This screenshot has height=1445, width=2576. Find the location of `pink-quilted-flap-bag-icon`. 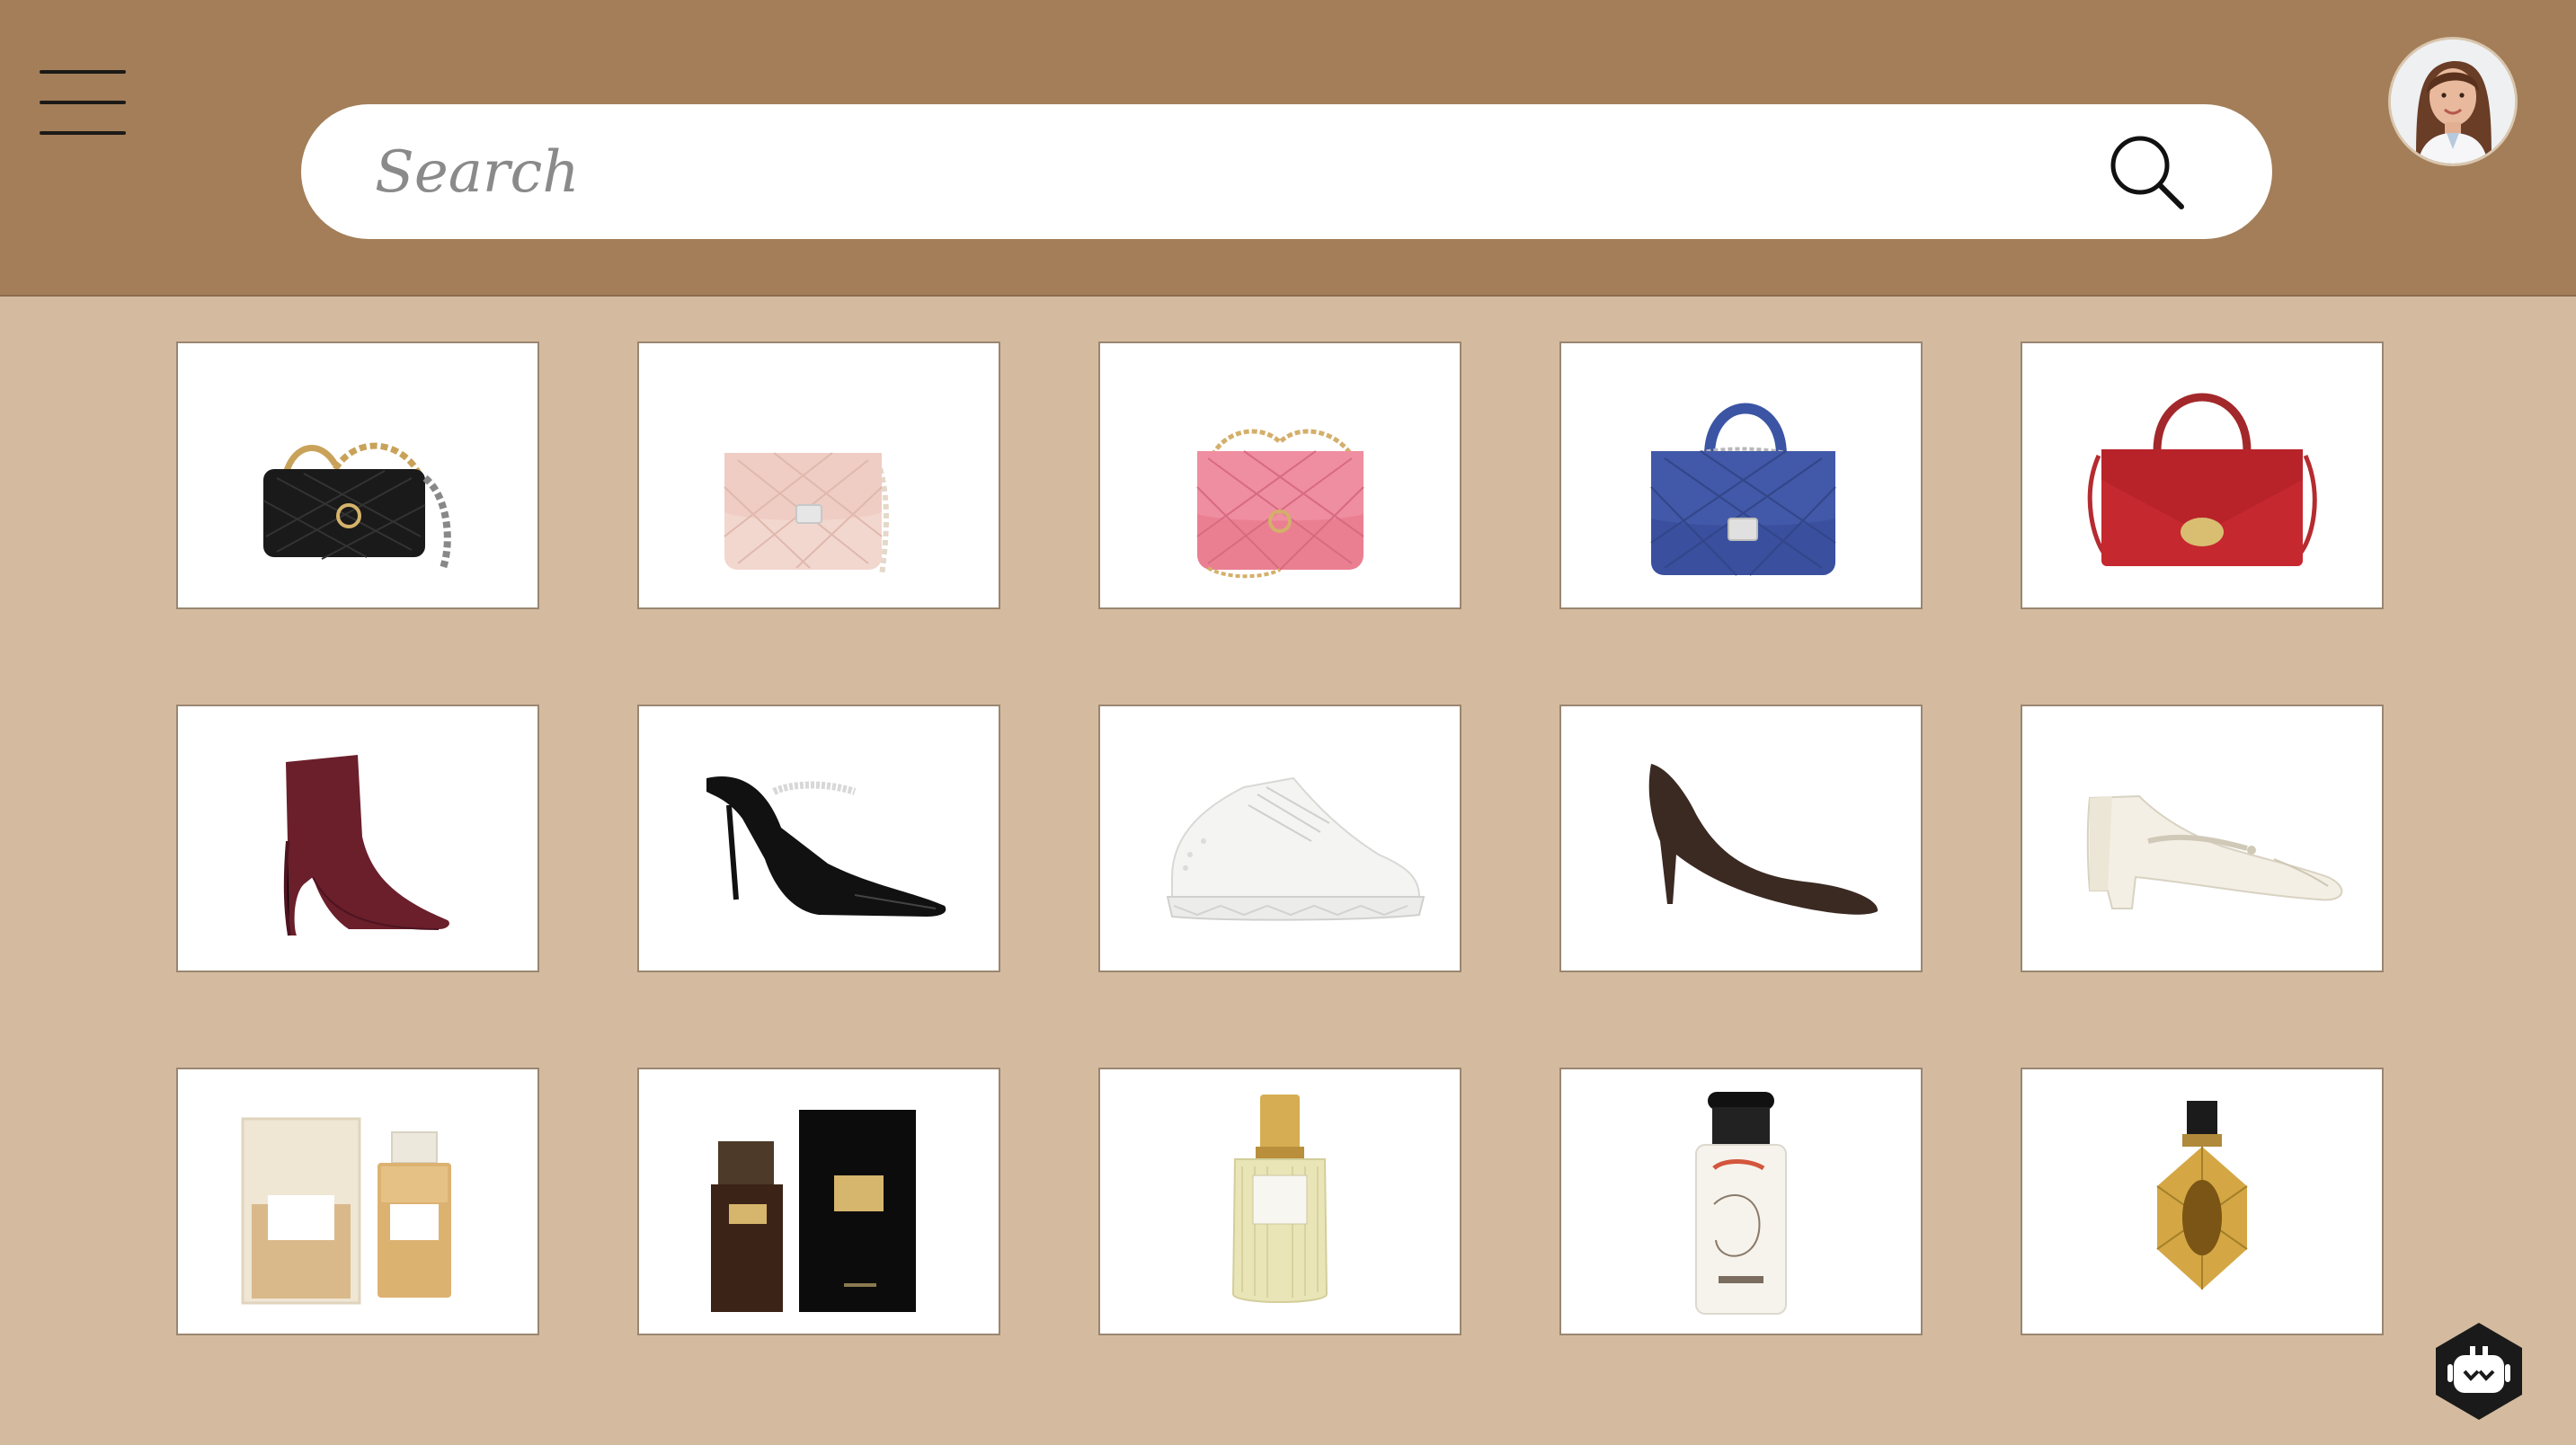

pink-quilted-flap-bag-icon is located at coordinates (806, 514).